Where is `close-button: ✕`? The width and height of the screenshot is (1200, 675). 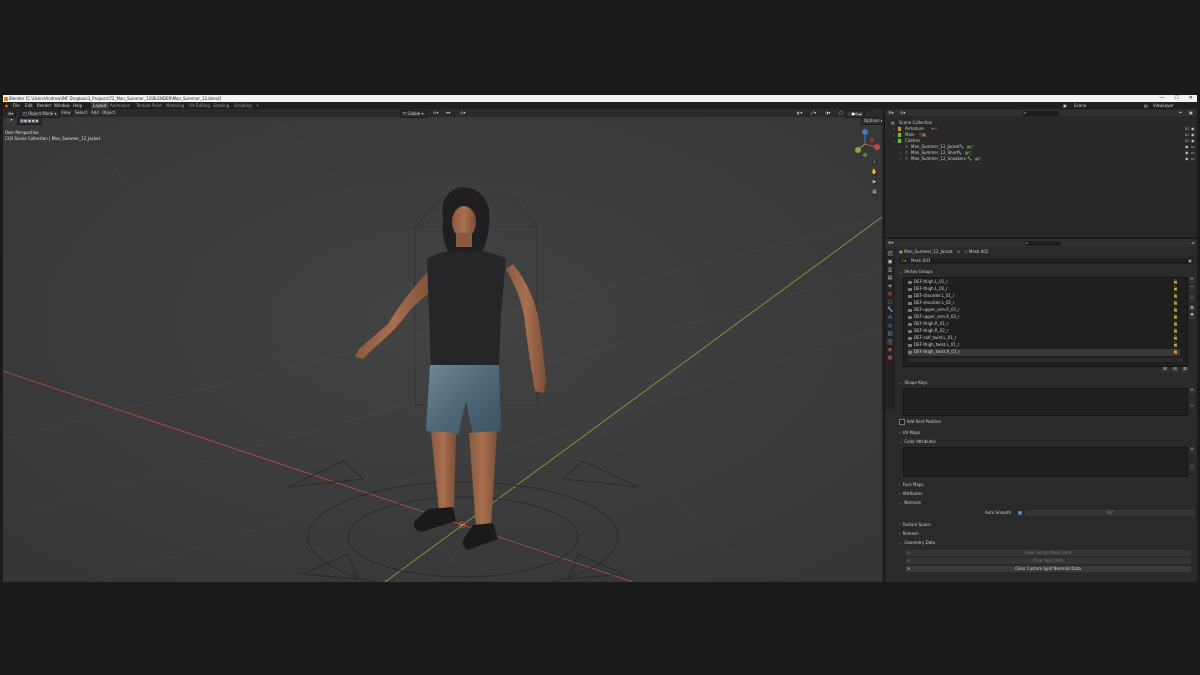 close-button: ✕ is located at coordinates (1191, 98).